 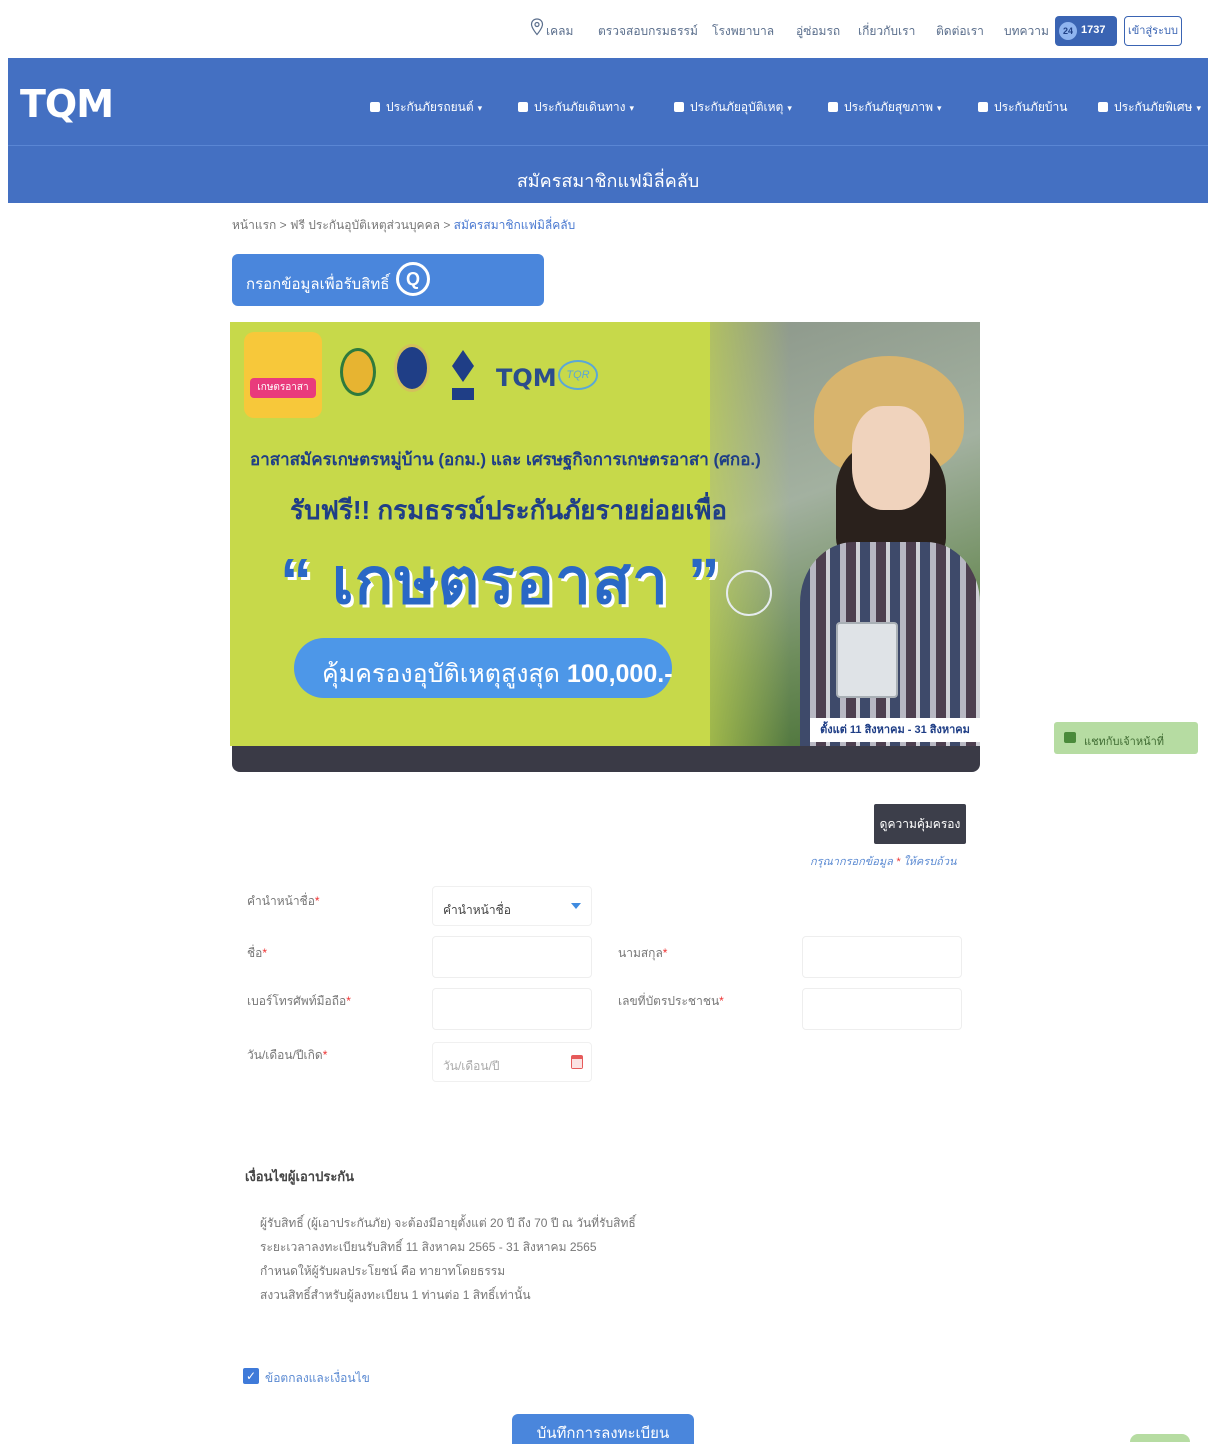 I want to click on chat-button: แชทกับเจ้าหน้าที่, so click(x=1126, y=738).